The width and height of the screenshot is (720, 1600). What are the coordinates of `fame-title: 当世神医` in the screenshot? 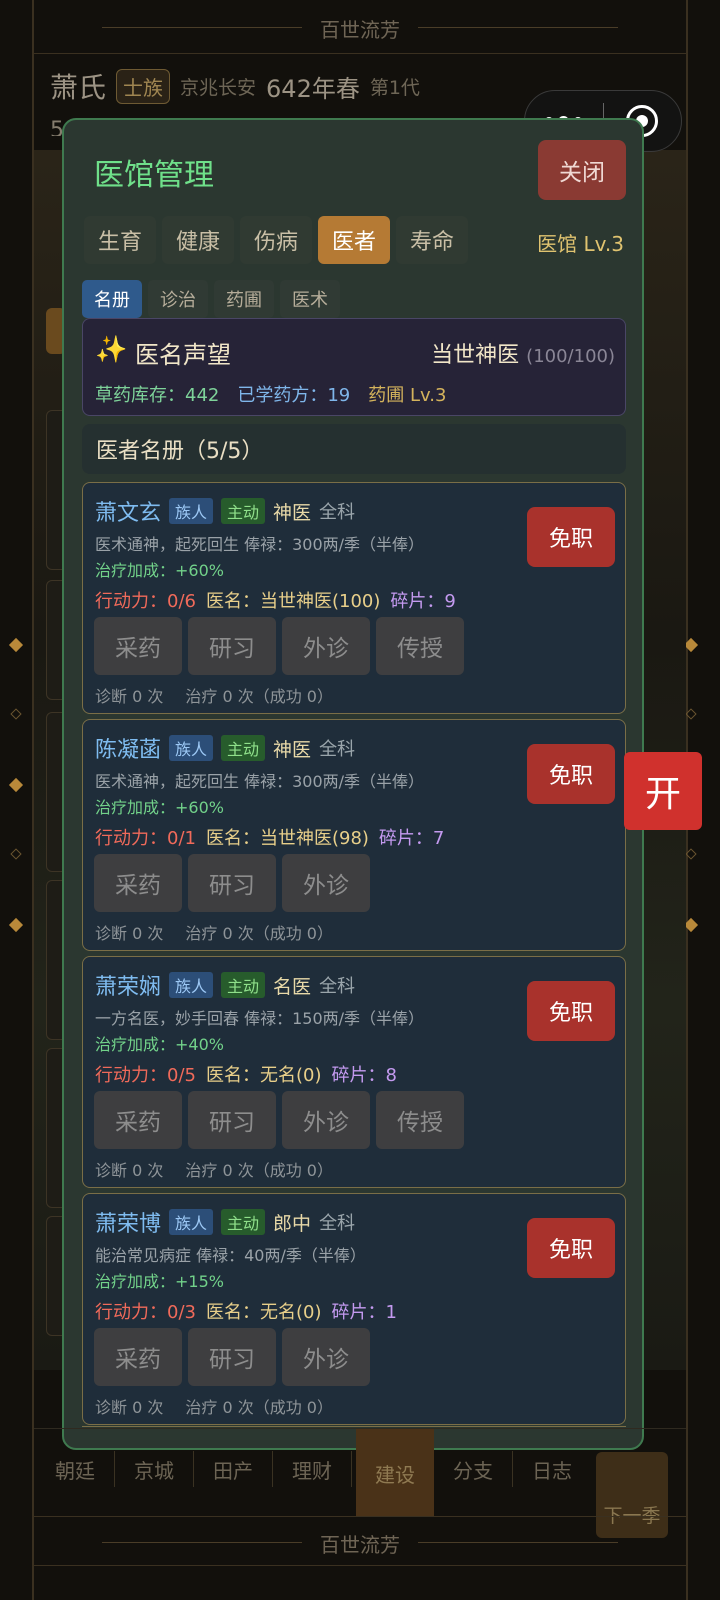 It's located at (475, 355).